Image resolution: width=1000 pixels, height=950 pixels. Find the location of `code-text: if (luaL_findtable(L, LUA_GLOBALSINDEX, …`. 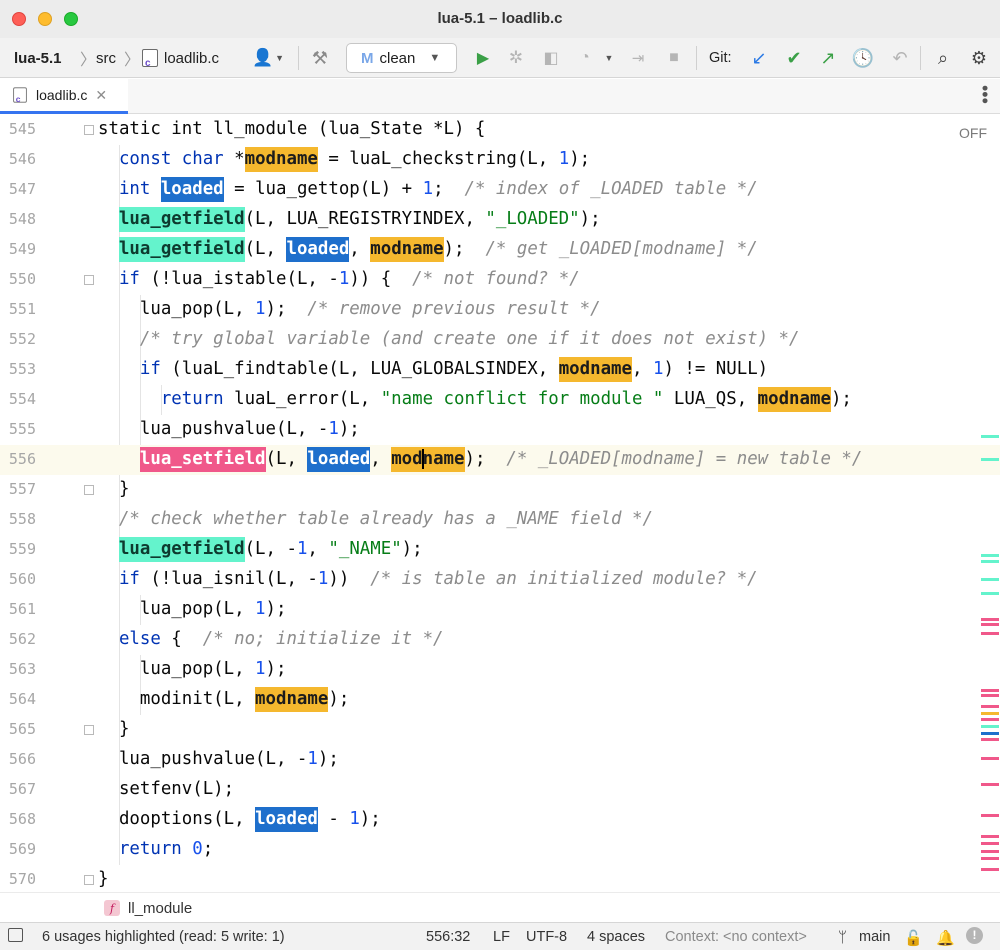

code-text: if (luaL_findtable(L, LUA_GLOBALSINDEX, … is located at coordinates (454, 369).